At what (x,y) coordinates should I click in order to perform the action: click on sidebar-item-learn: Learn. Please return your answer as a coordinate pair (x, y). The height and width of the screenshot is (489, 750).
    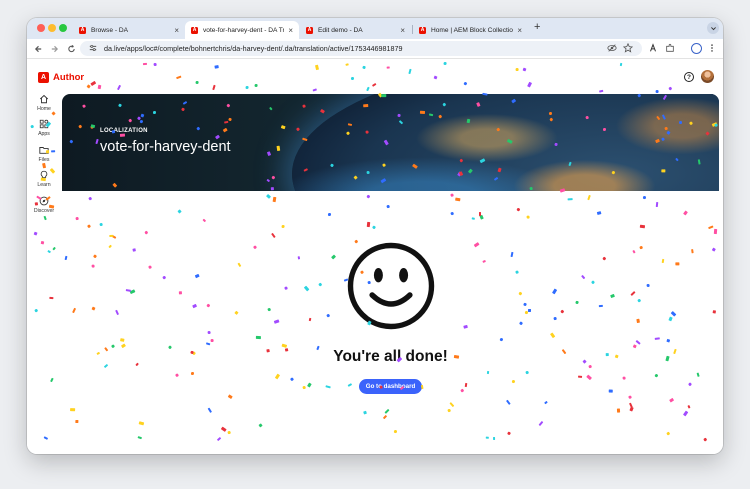
    Looking at the image, I should click on (44, 179).